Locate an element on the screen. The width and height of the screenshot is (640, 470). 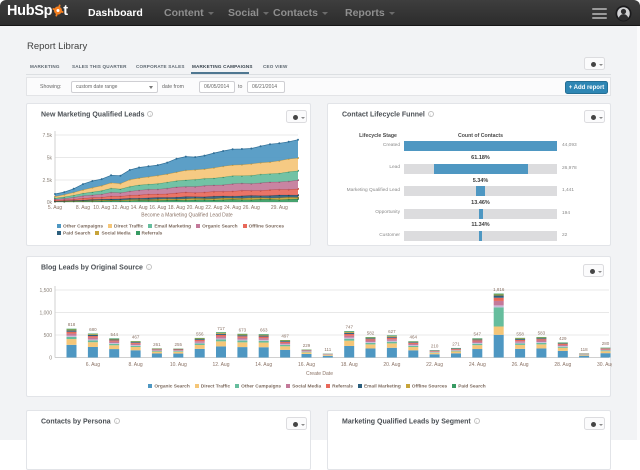
svg-text: 680 is located at coordinates (93, 329).